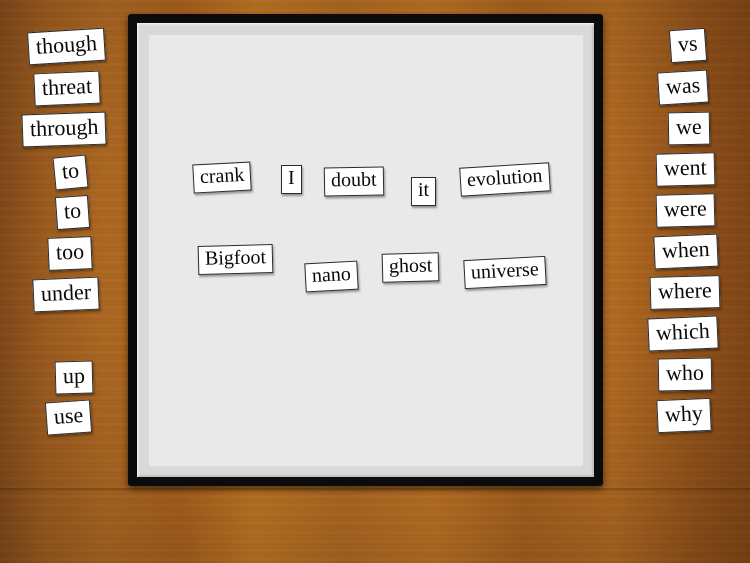 The image size is (750, 563). Describe the element at coordinates (291, 179) in the screenshot. I see `word-tile: I` at that location.